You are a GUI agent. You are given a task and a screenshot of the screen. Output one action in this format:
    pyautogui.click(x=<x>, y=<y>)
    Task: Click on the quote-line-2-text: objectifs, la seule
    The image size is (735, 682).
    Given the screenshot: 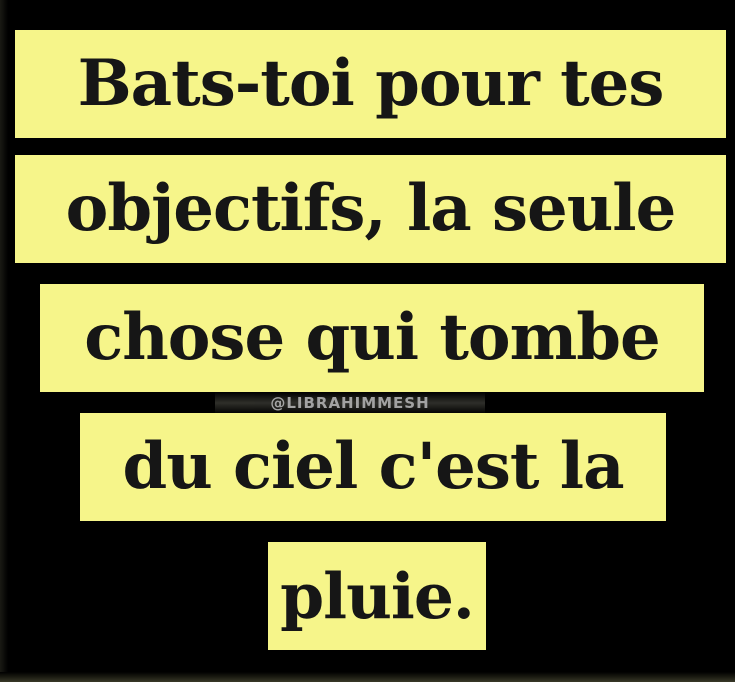 What is the action you would take?
    pyautogui.click(x=371, y=208)
    